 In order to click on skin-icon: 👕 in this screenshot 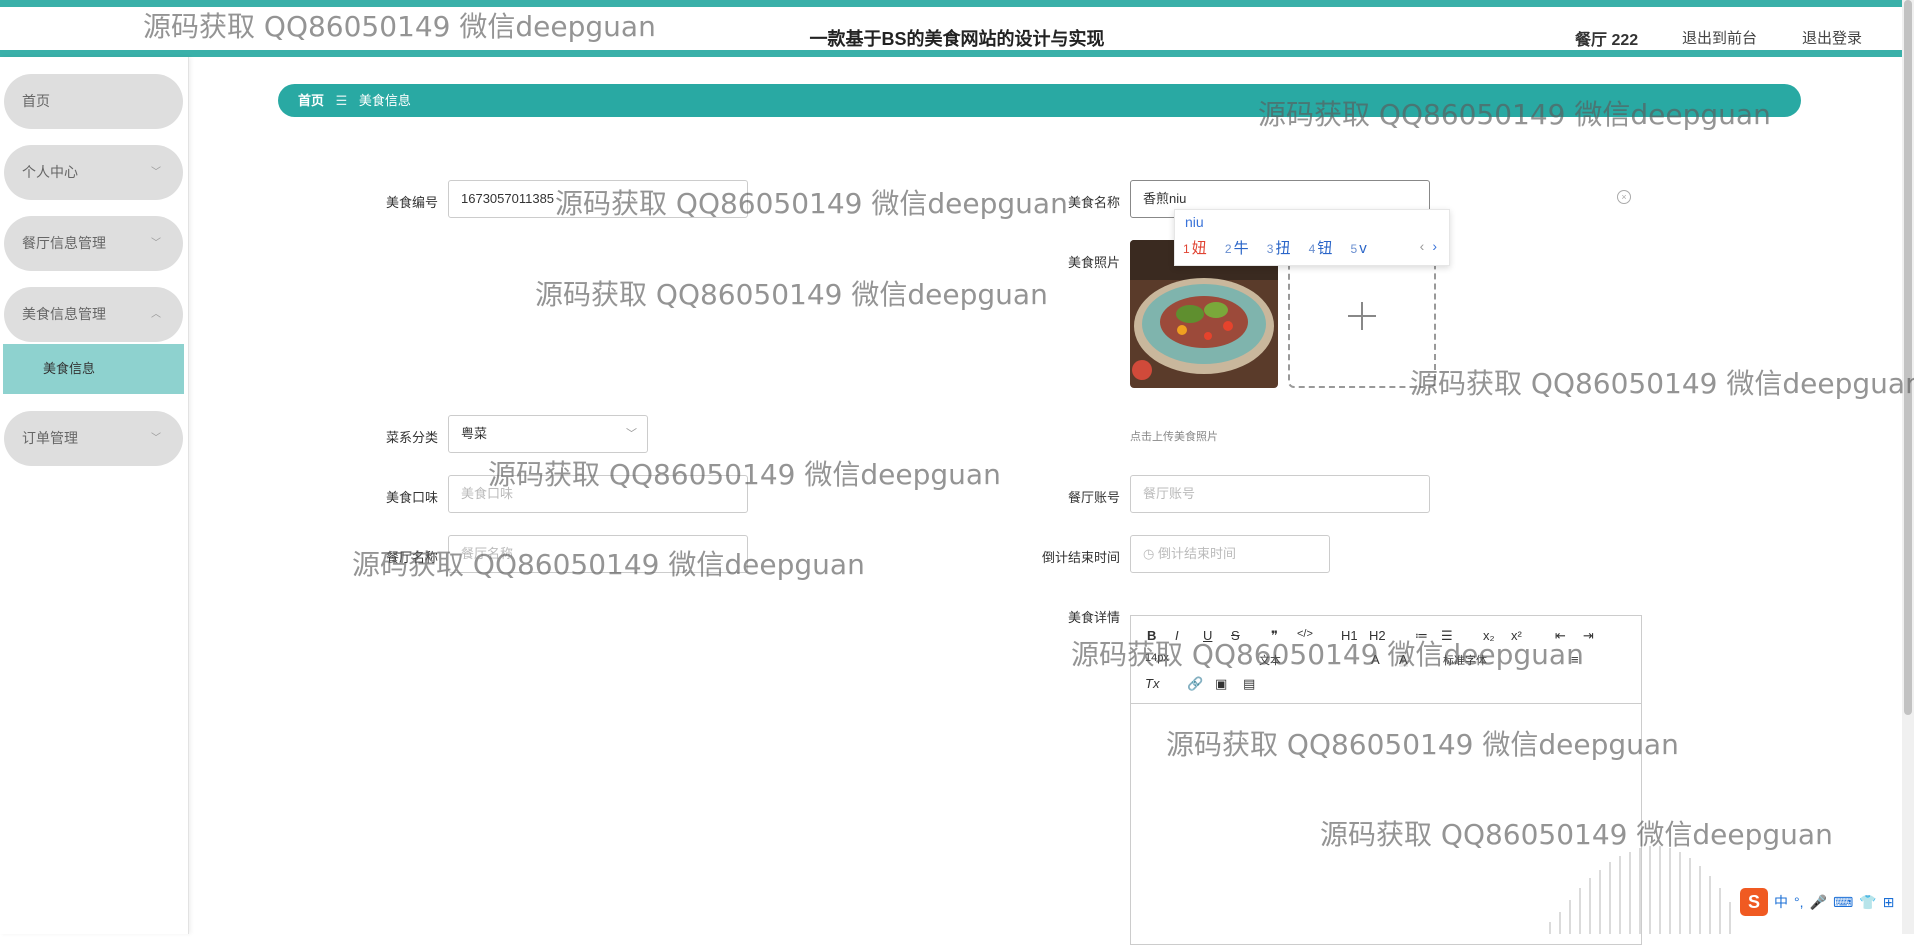, I will do `click(1867, 902)`.